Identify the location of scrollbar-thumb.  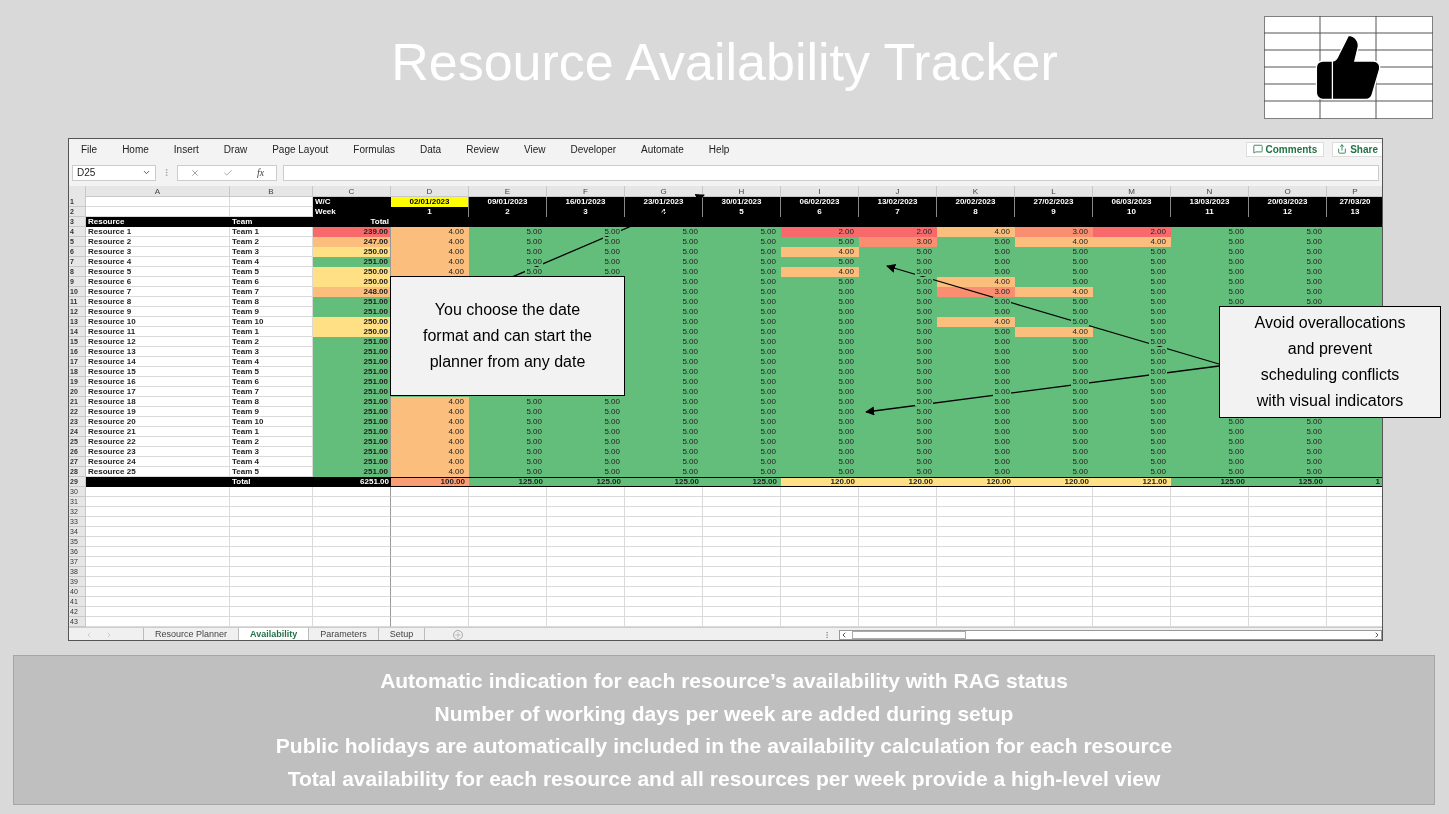
(909, 635).